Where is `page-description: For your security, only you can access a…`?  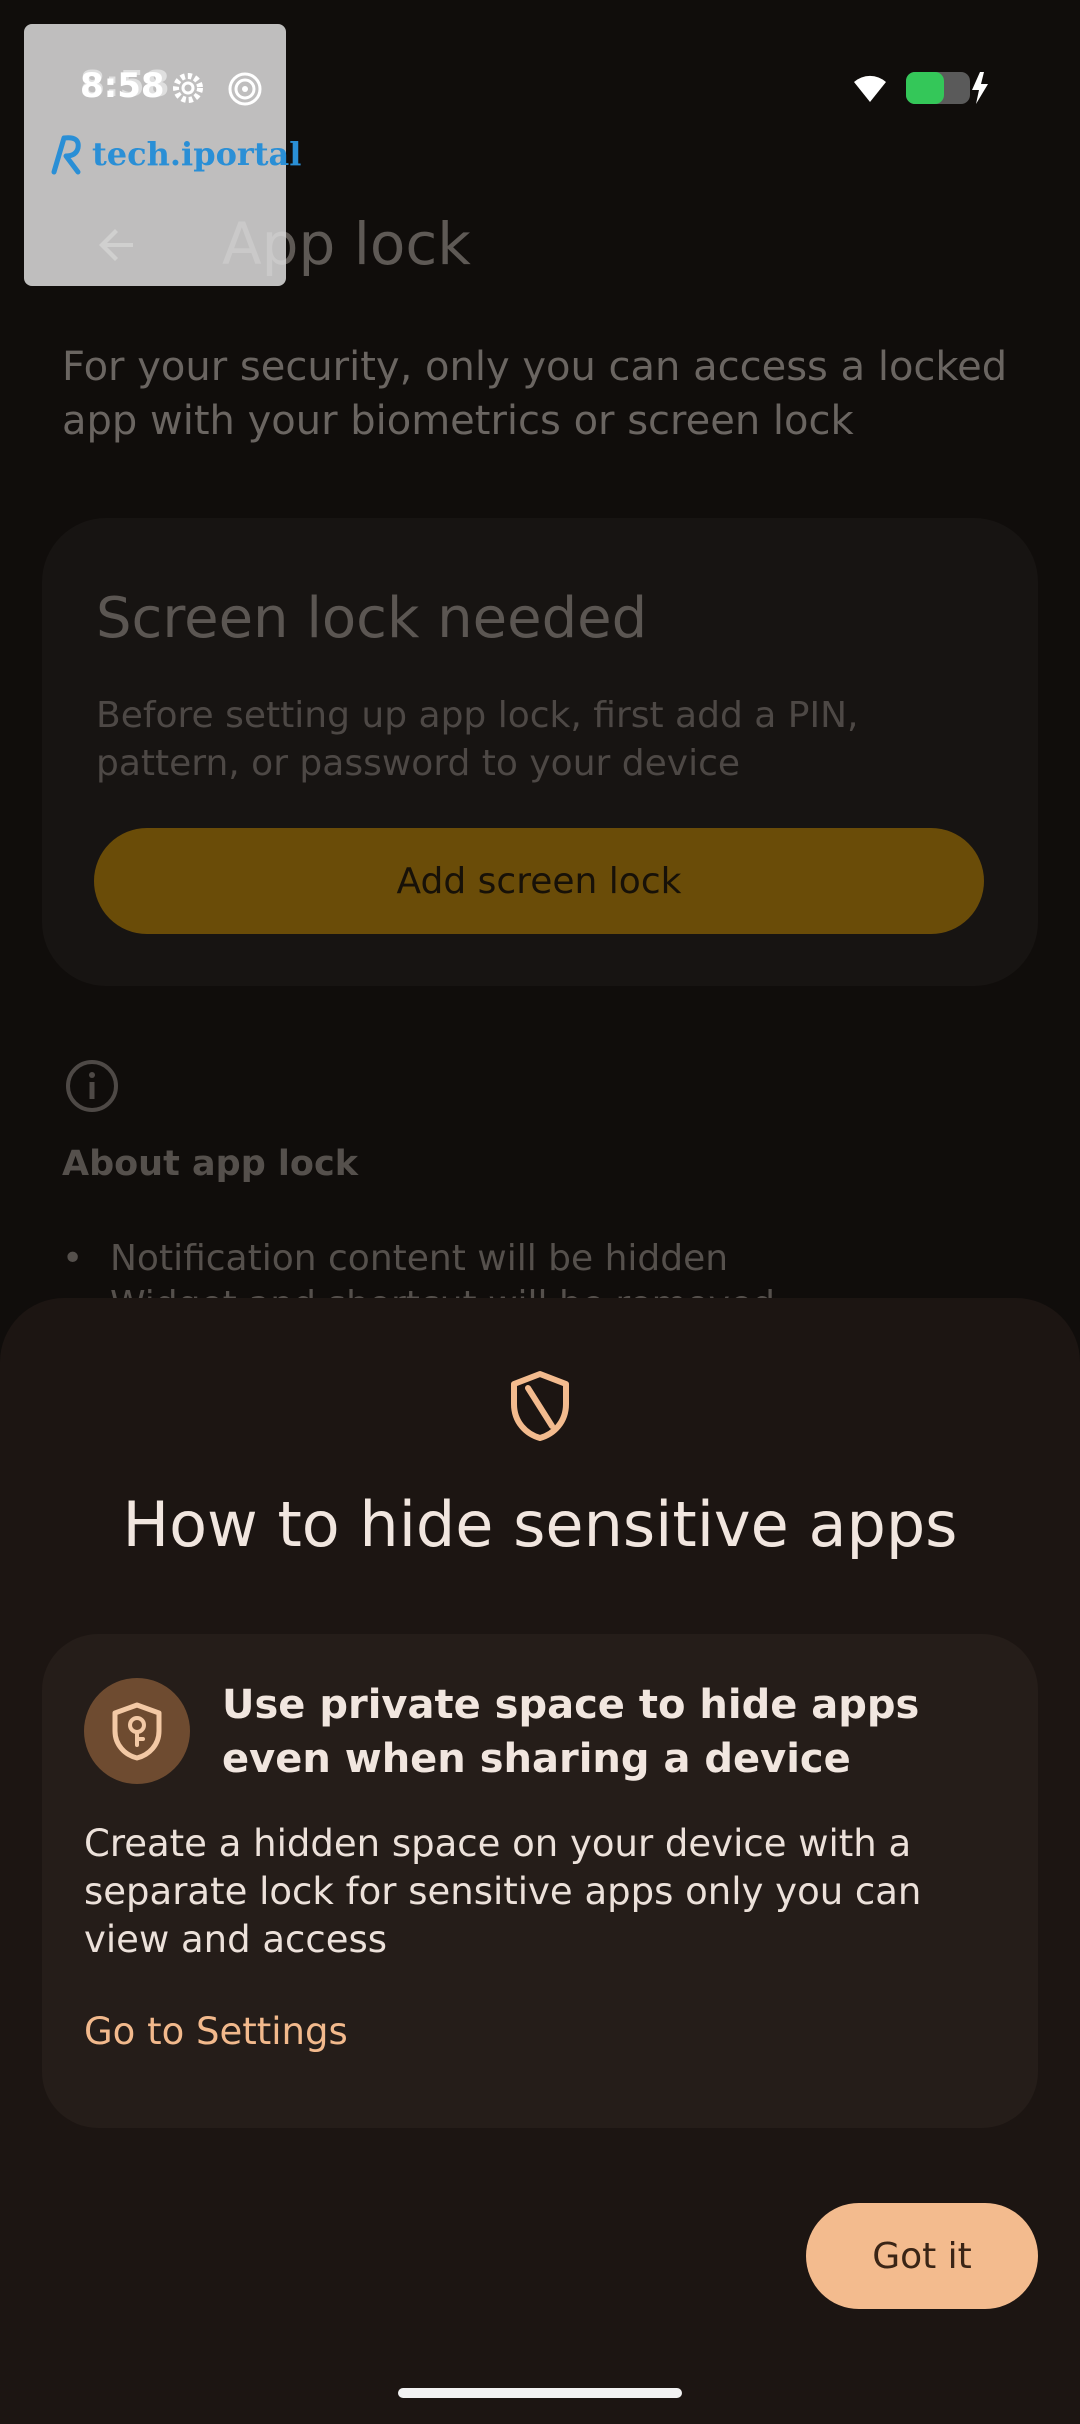
page-description: For your security, only you can access a… is located at coordinates (535, 394).